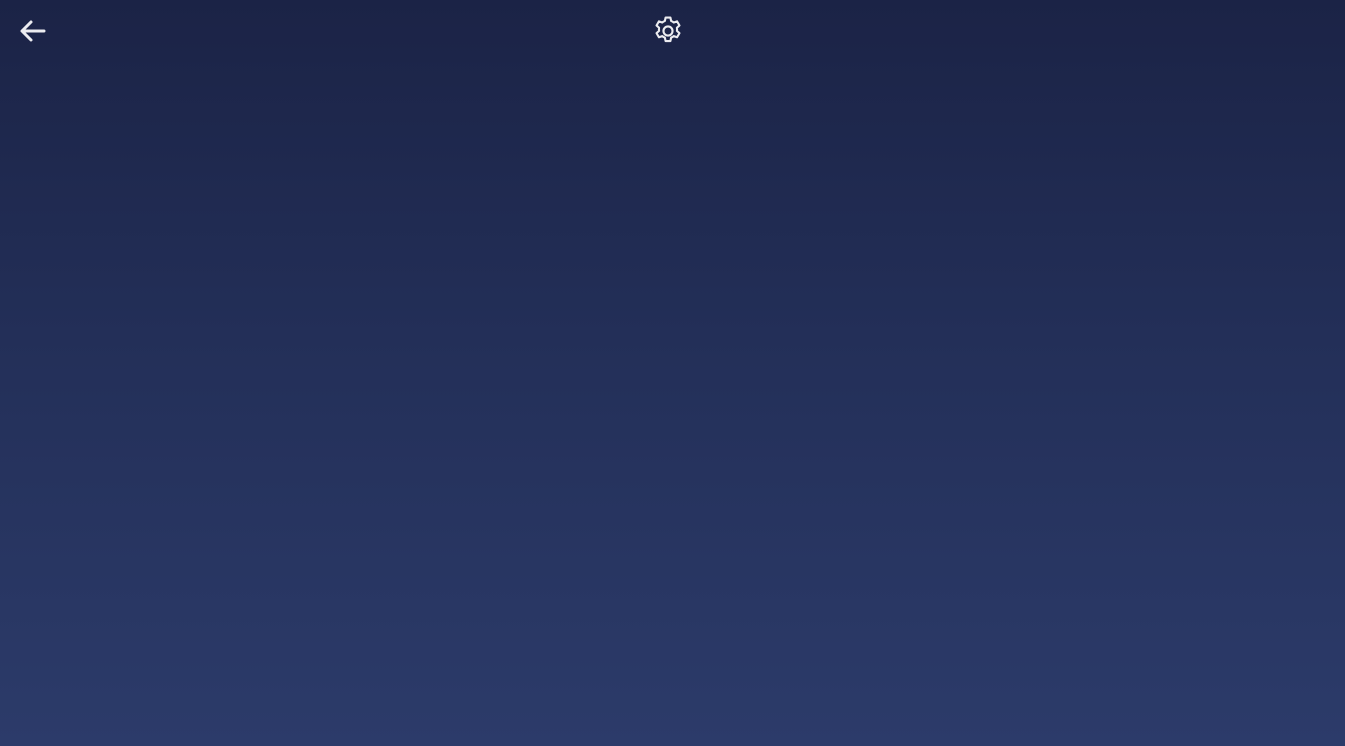  I want to click on page-header, so click(672, 34).